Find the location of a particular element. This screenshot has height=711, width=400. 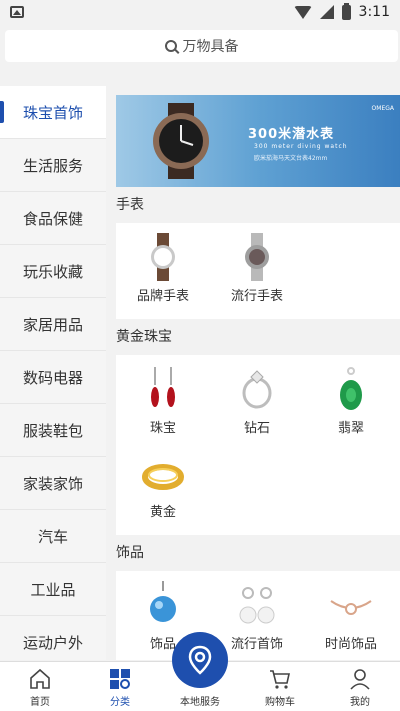

sidebar-item-label: 家装家饰 is located at coordinates (52, 483).